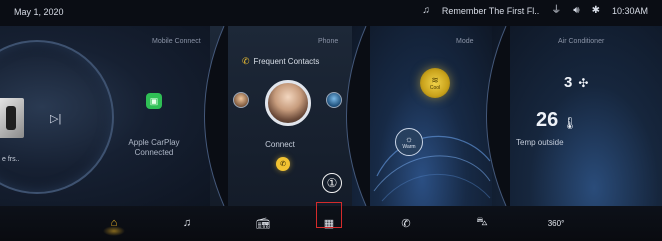  Describe the element at coordinates (39, 12) in the screenshot. I see `status-date: May 1, 2020` at that location.